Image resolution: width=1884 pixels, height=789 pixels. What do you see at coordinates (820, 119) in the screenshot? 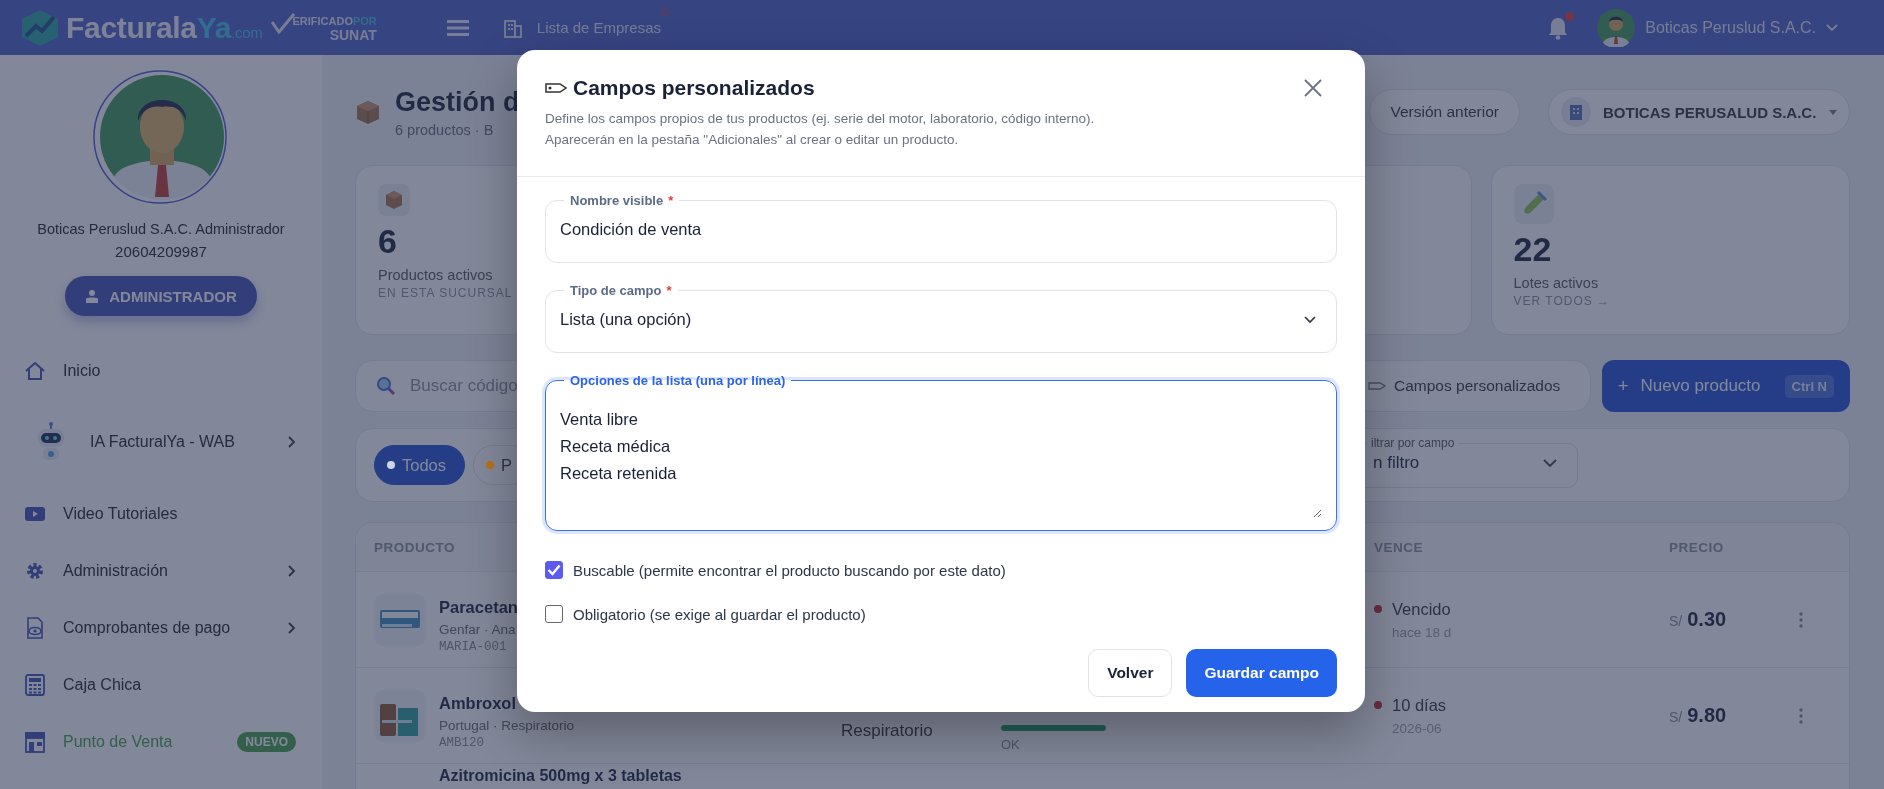
I see `dialog-description: Define los campos propios de tus productos (ej. serie del motor, laboratorio, código interno).` at bounding box center [820, 119].